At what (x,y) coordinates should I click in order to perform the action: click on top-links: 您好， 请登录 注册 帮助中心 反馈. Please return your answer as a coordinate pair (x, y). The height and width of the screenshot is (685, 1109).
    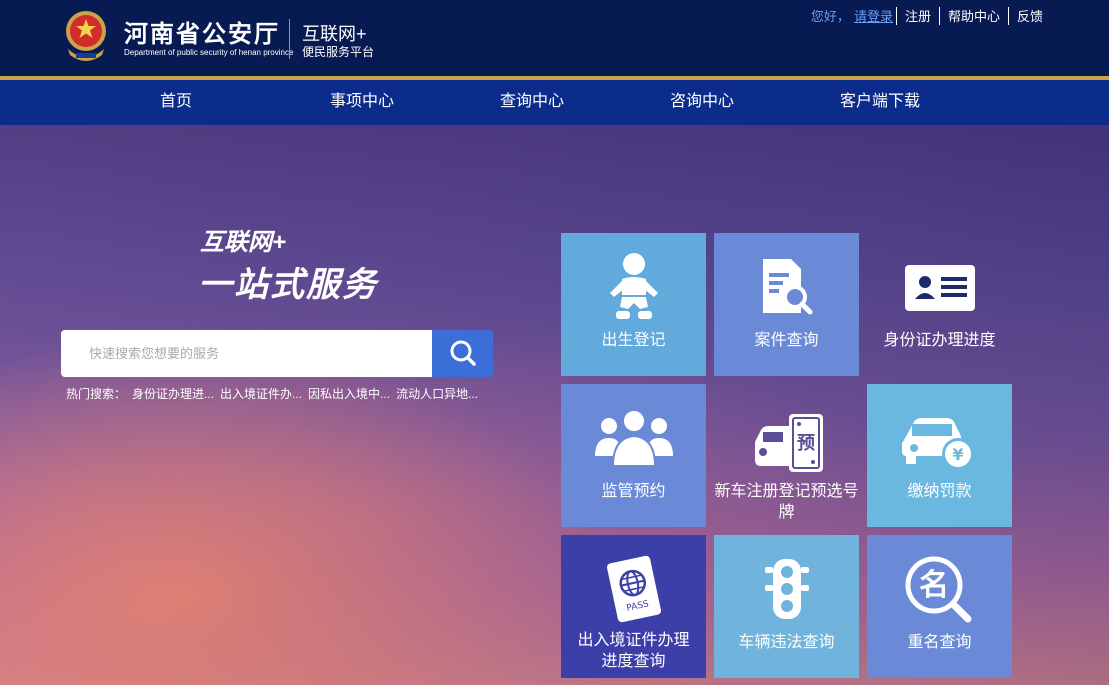
    Looking at the image, I should click on (931, 15).